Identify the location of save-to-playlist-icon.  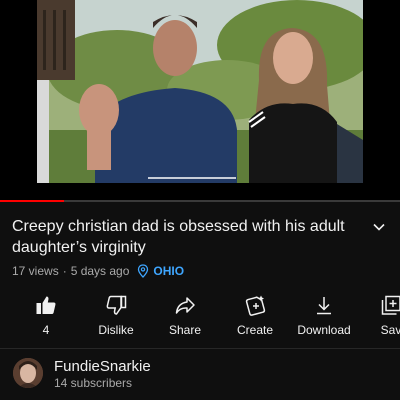
(390, 305).